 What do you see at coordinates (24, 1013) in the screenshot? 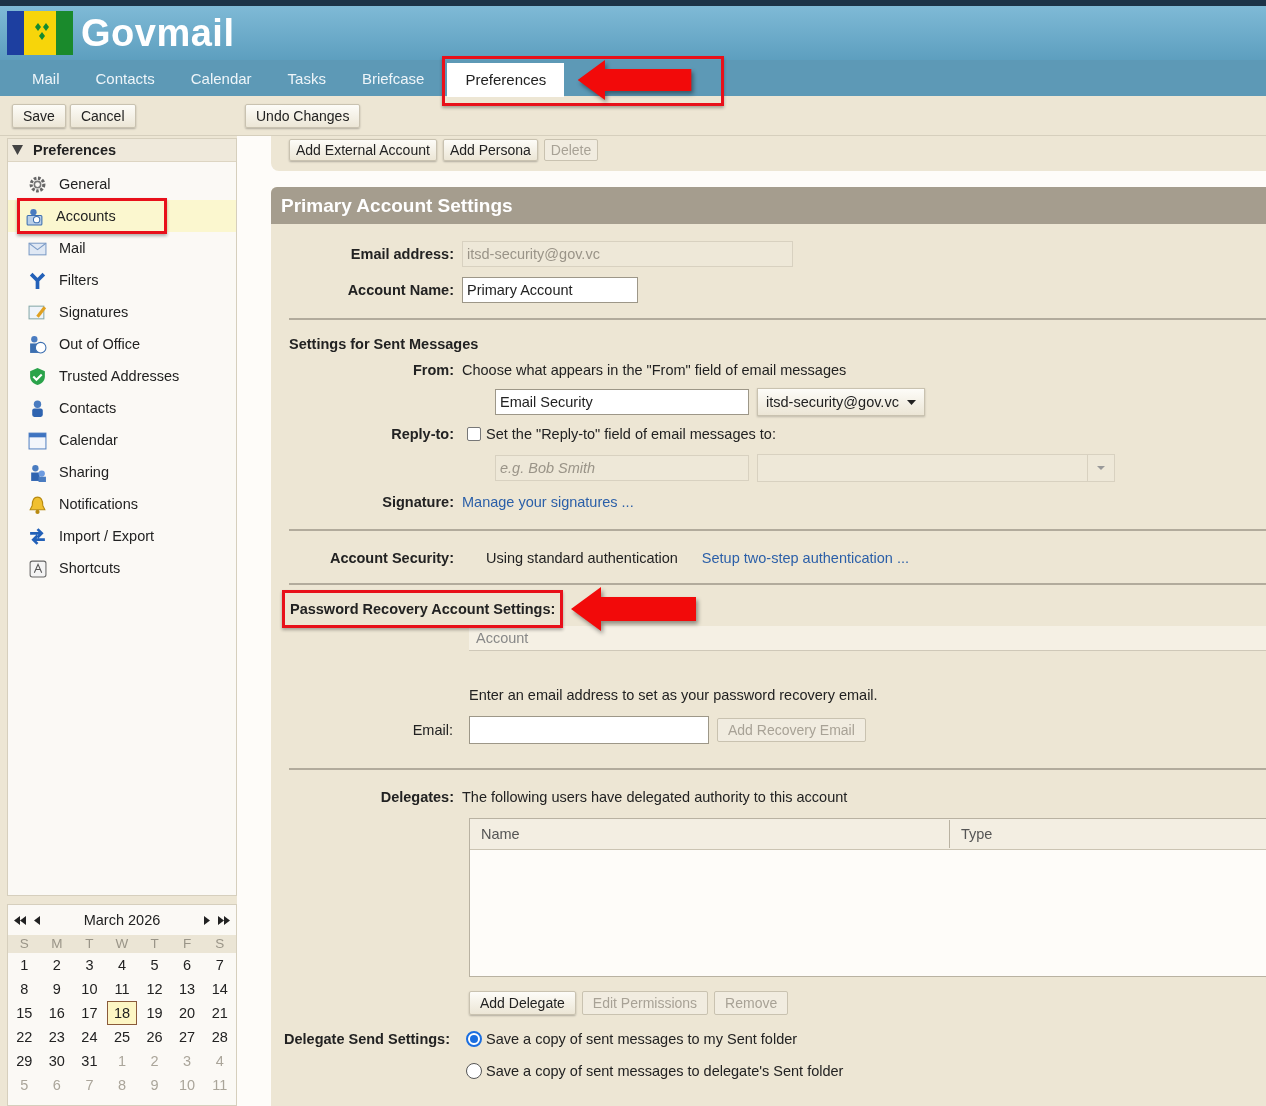
I see `calendar-day: 15` at bounding box center [24, 1013].